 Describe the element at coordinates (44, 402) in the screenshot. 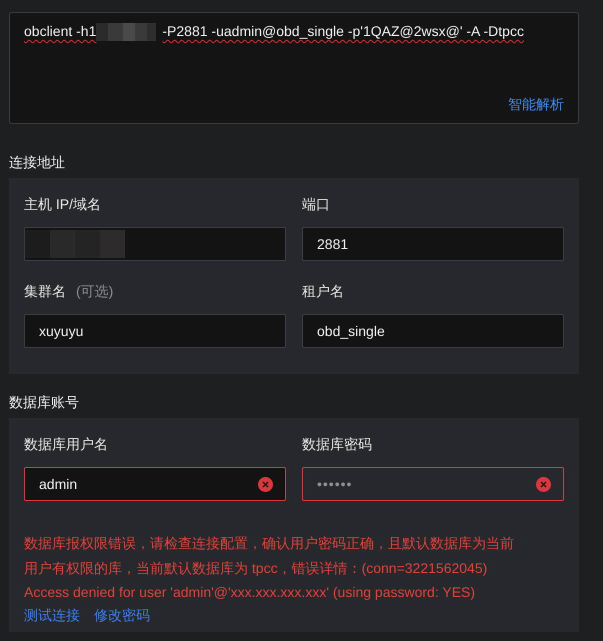

I see `section-title: 数据库账号` at that location.